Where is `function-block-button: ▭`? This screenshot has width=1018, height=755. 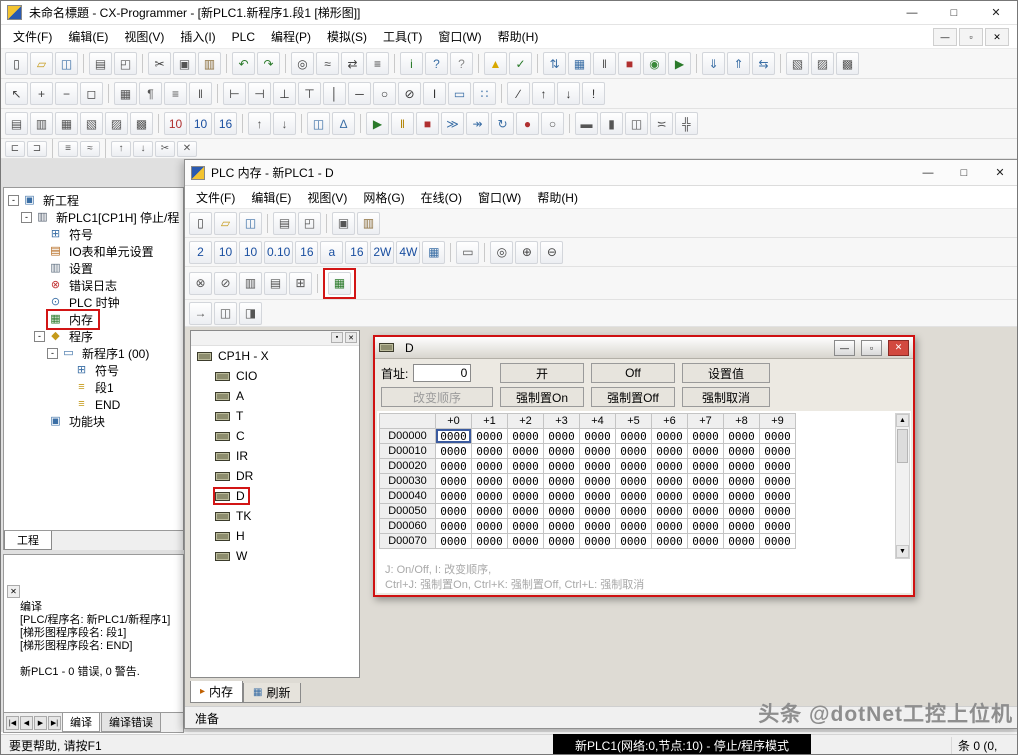
function-block-button: ▭ is located at coordinates (459, 93).